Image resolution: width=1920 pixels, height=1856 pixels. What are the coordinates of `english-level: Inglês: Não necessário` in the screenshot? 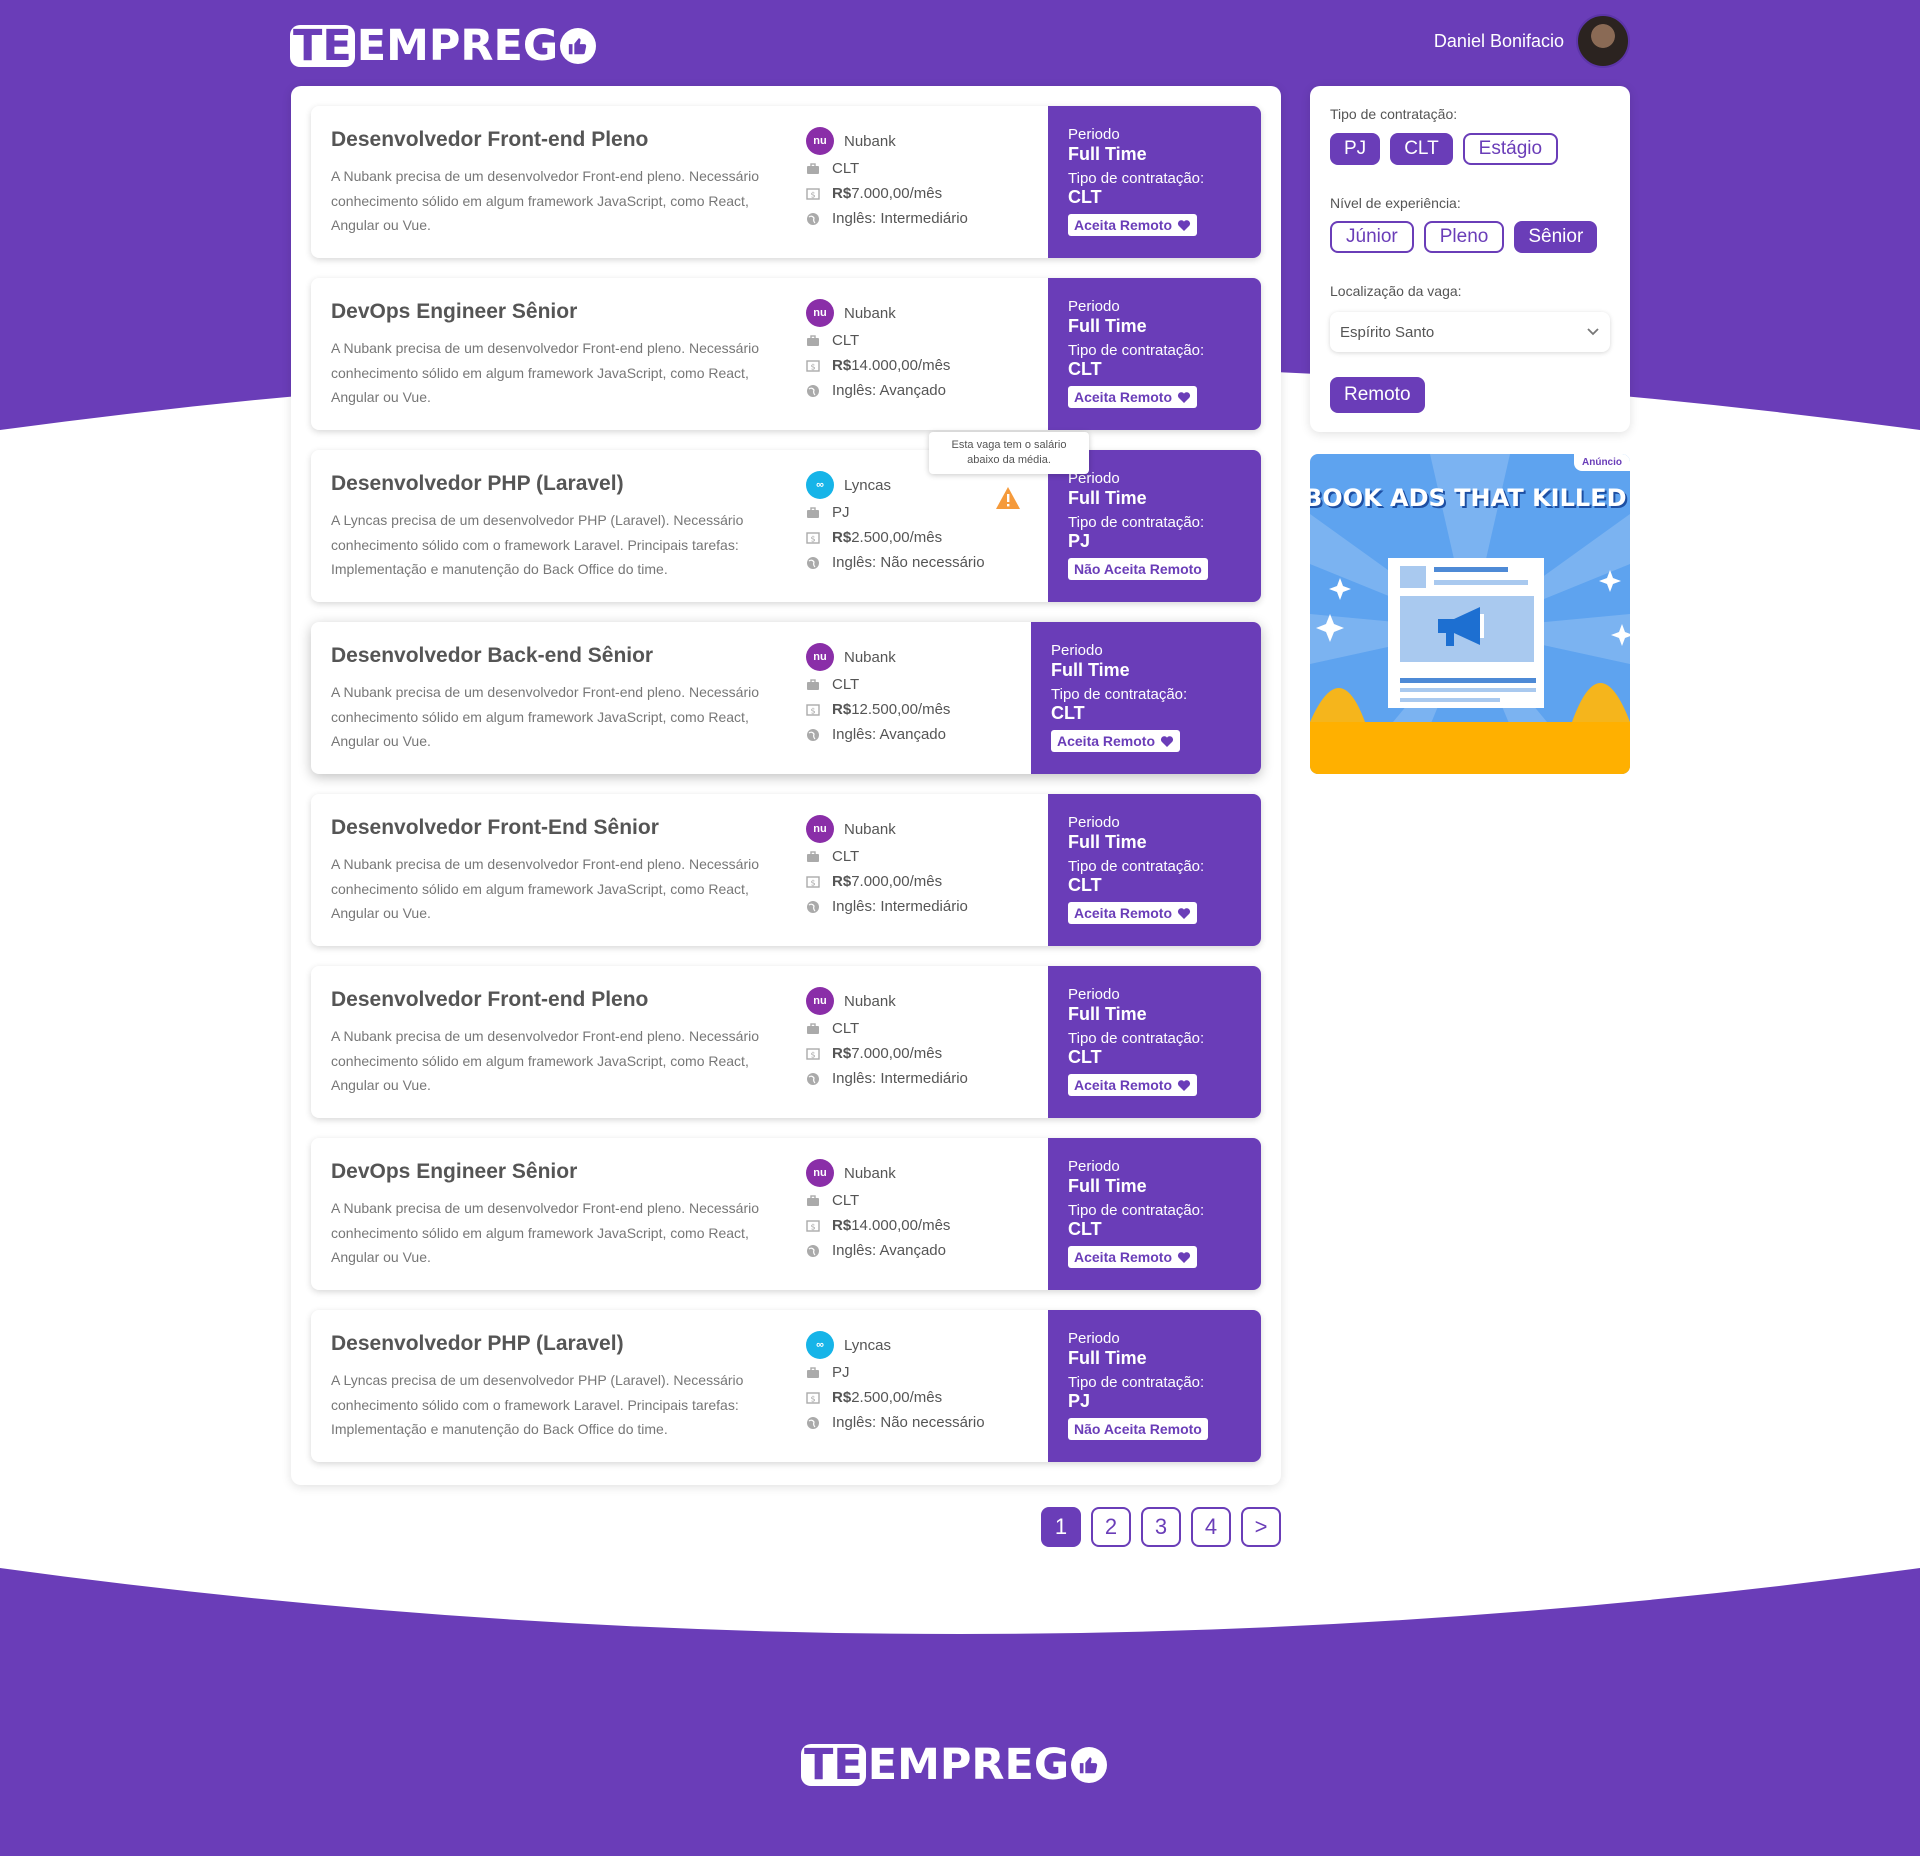 It's located at (931, 1422).